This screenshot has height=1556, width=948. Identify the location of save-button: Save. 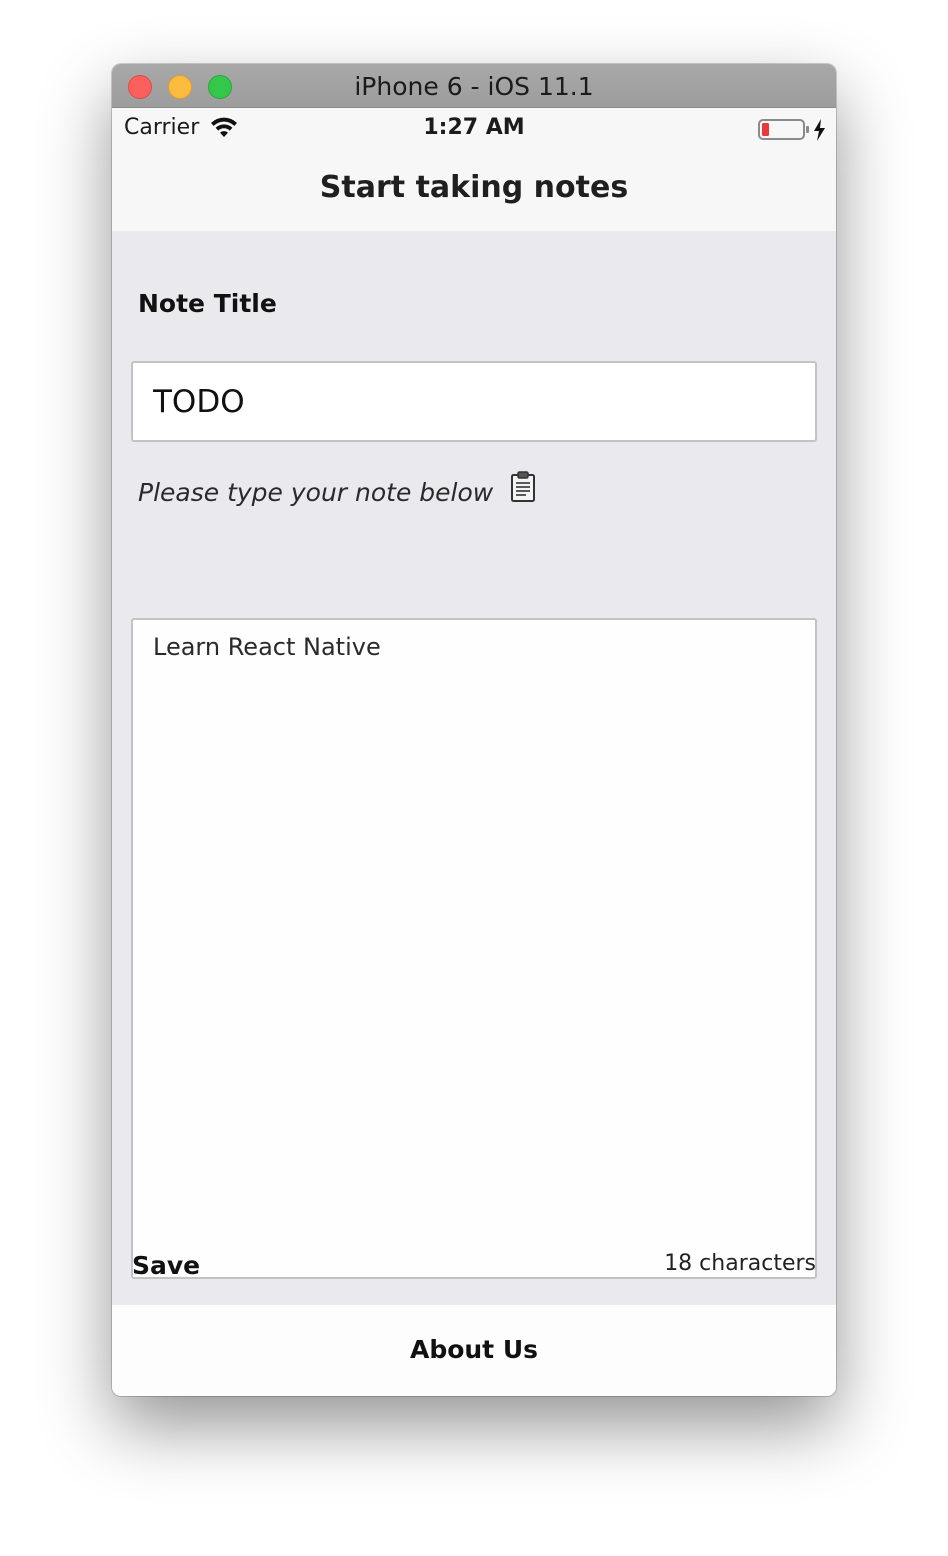
(166, 1265).